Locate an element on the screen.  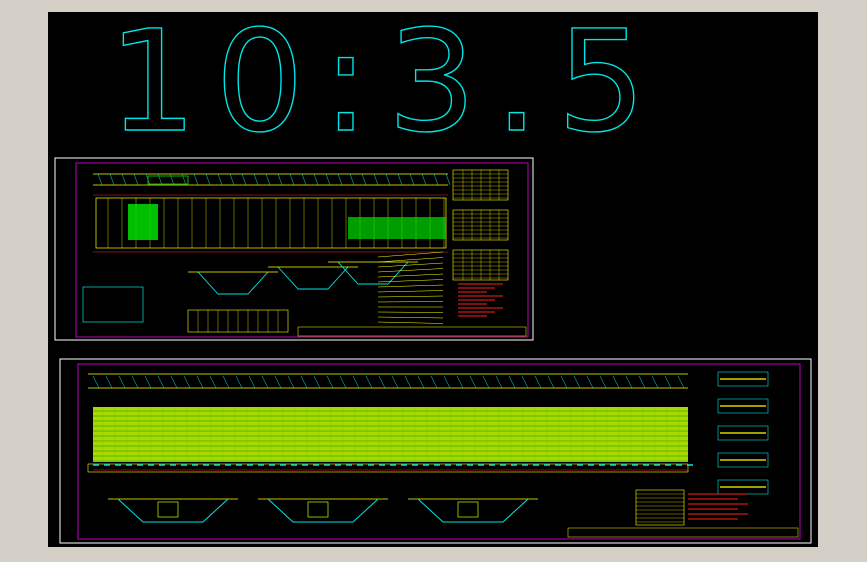
label-strip is located at coordinates (388, 468).